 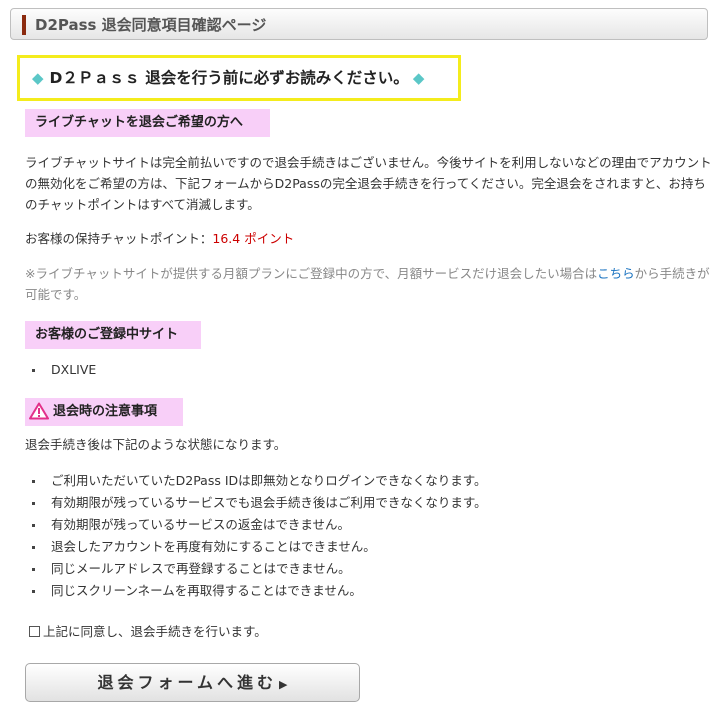 What do you see at coordinates (34, 631) in the screenshot?
I see `agree-checkbox` at bounding box center [34, 631].